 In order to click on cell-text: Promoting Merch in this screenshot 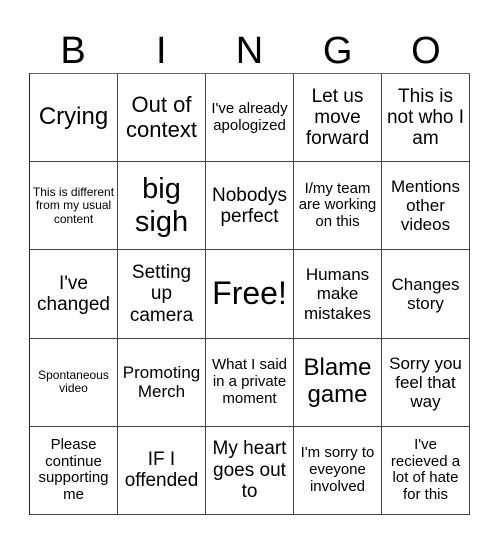, I will do `click(161, 382)`.